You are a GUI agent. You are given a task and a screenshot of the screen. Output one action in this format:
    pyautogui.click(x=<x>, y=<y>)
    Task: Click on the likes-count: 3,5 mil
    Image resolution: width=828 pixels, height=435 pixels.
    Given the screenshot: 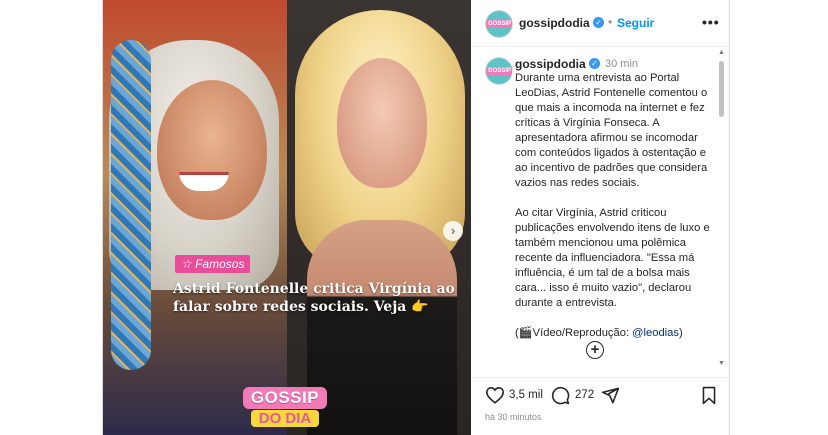 What is the action you would take?
    pyautogui.click(x=526, y=395)
    